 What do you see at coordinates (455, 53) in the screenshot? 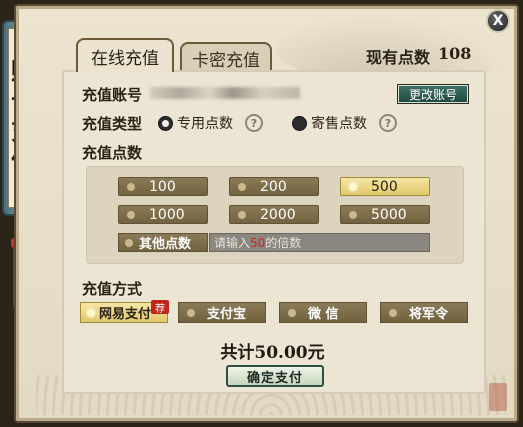
I see `points-value: 108` at bounding box center [455, 53].